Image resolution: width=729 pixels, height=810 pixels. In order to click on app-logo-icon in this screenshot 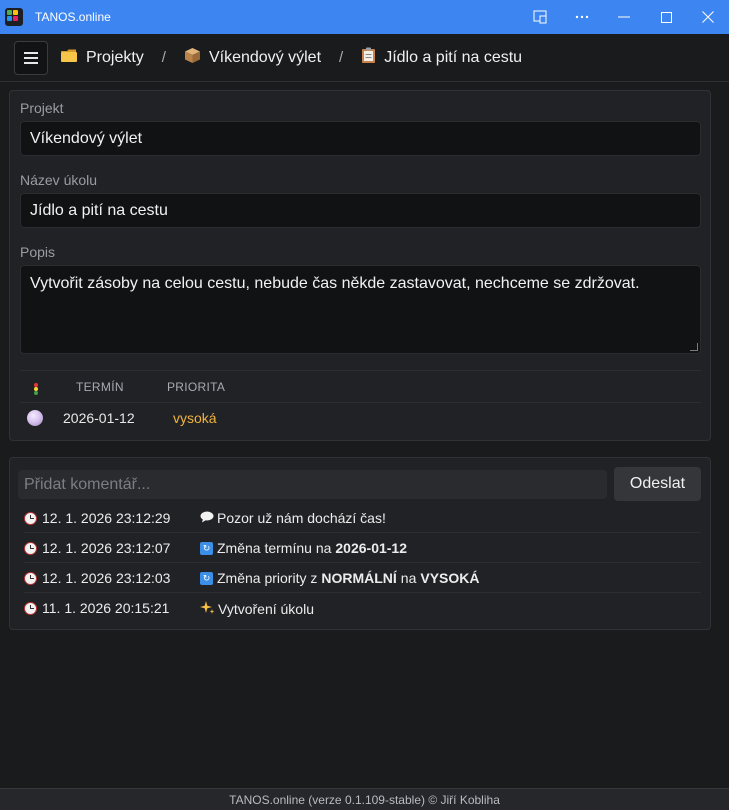, I will do `click(14, 17)`.